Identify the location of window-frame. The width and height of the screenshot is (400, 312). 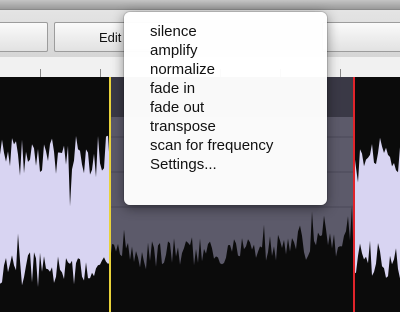
(200, 5).